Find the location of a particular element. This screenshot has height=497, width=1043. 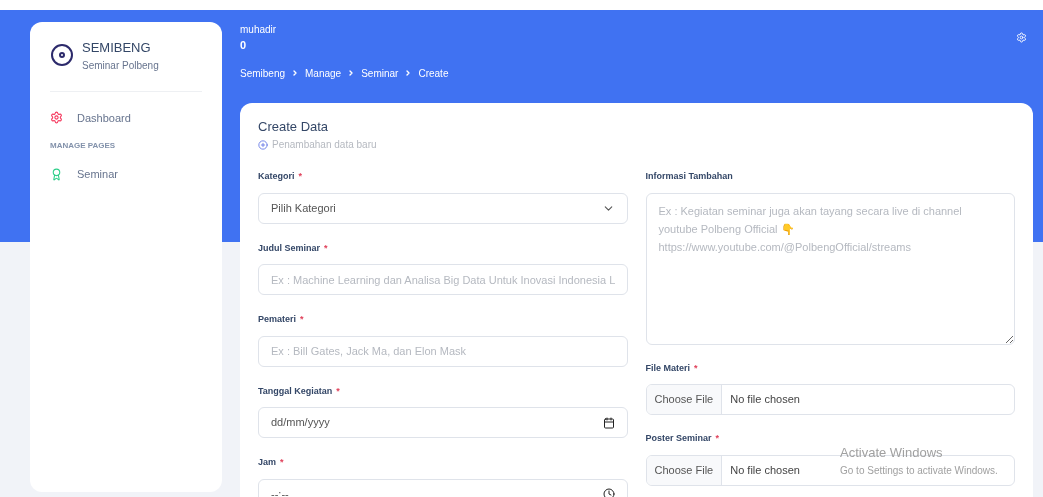

field-label: File Materi is located at coordinates (667, 368).